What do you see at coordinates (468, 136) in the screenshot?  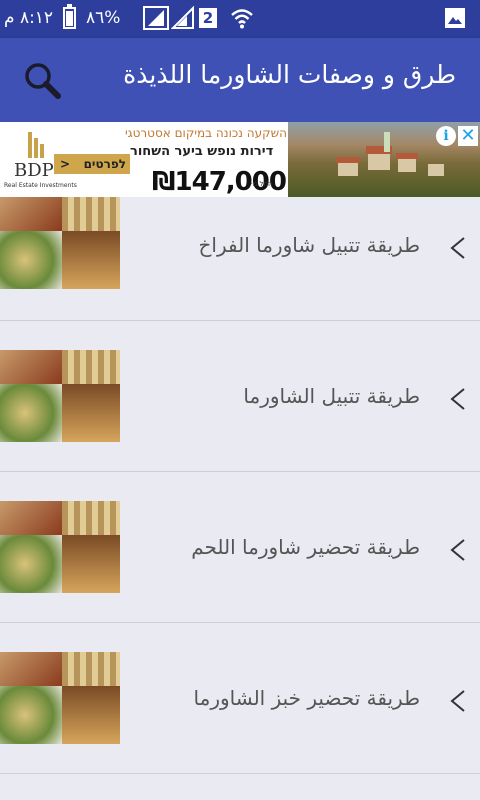 I see `close-icon: ✕` at bounding box center [468, 136].